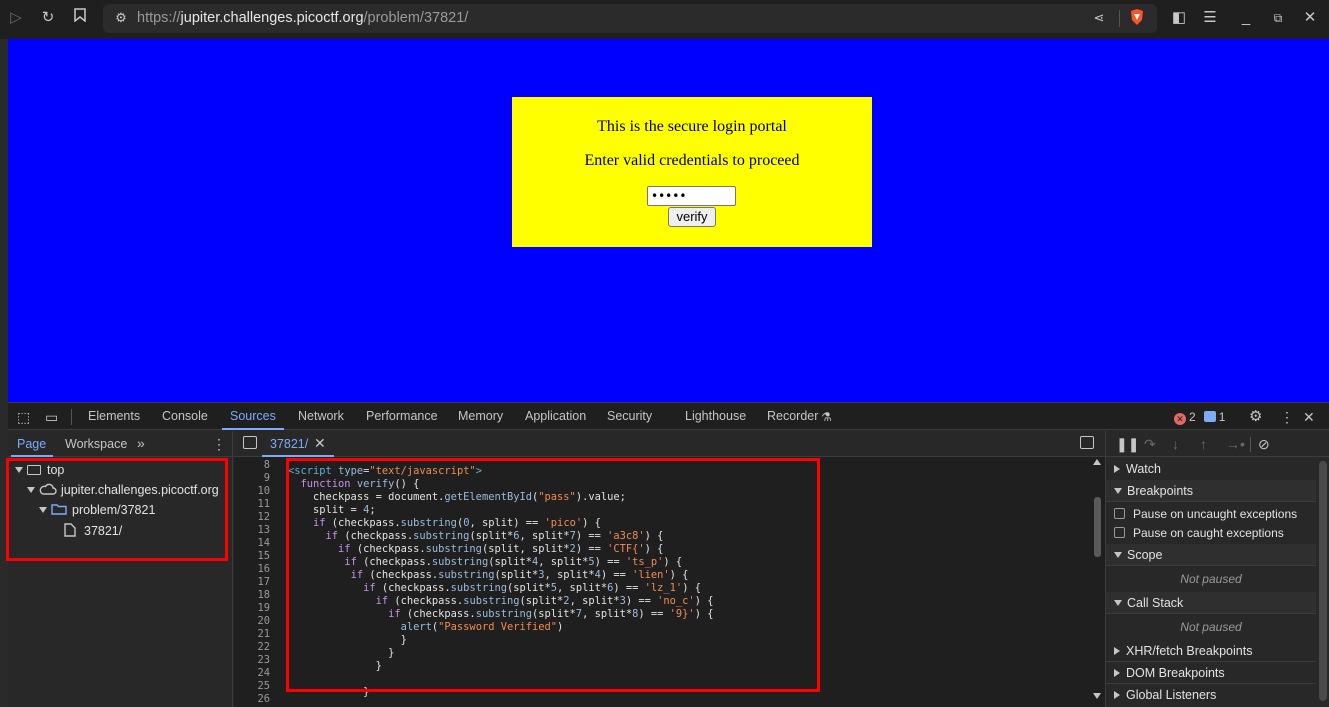  Describe the element at coordinates (1205, 514) in the screenshot. I see `pause-uncaught-option: Pause on uncaught exceptions` at that location.